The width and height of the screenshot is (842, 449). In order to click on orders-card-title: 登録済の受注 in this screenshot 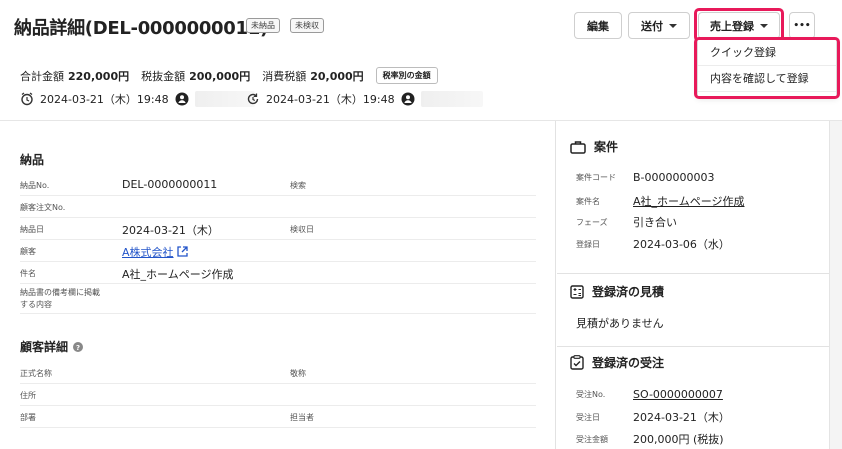, I will do `click(628, 363)`.